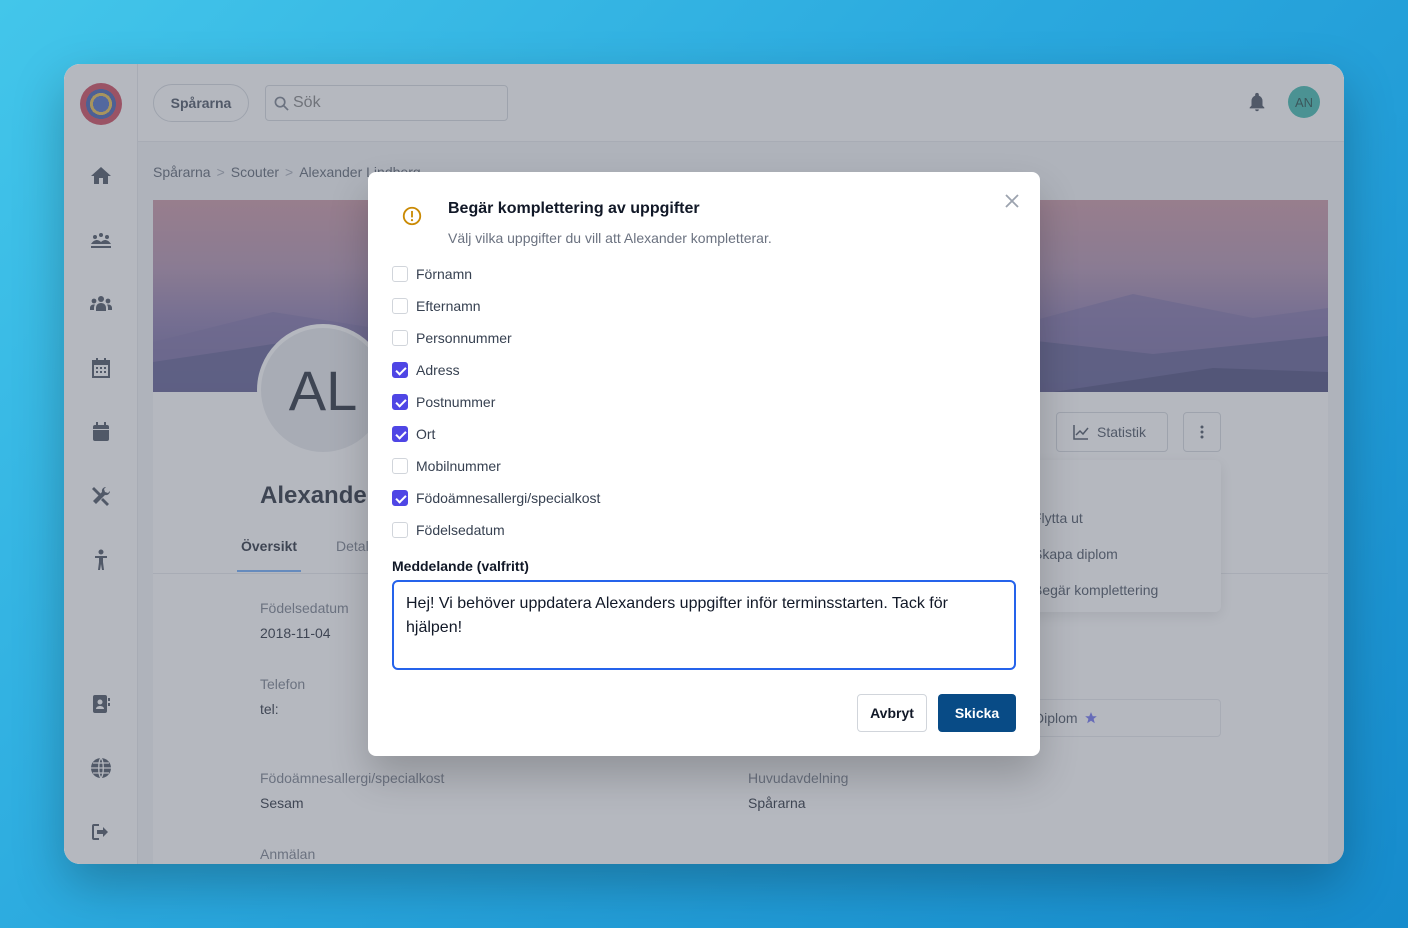 The height and width of the screenshot is (928, 1408). I want to click on checkbox-address: Adress, so click(426, 370).